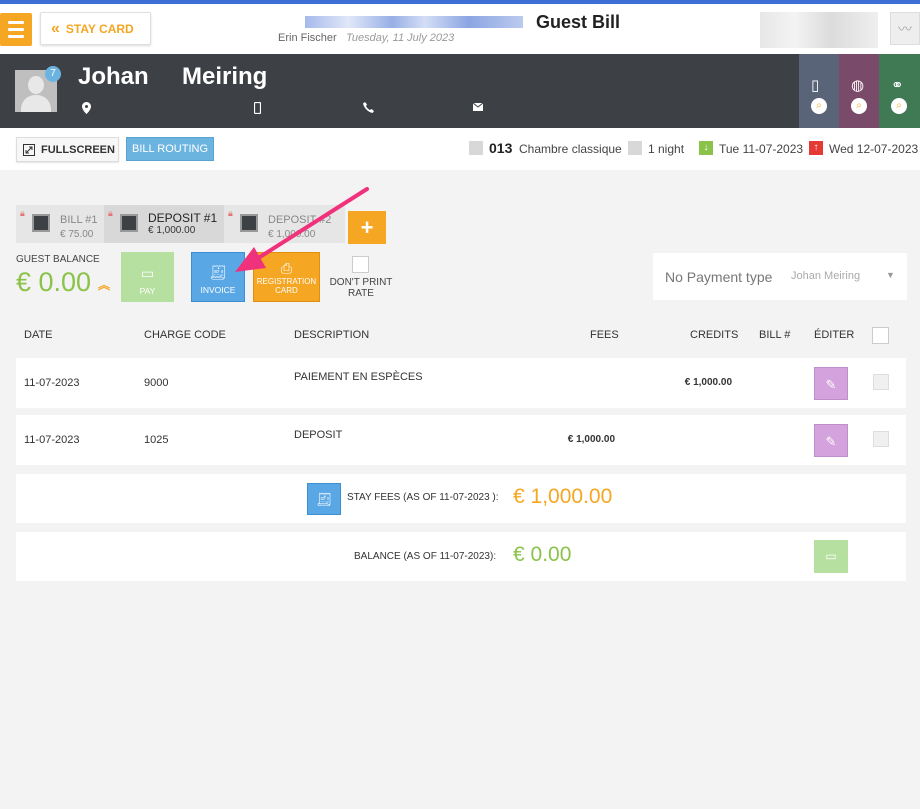 This screenshot has height=809, width=920. I want to click on current-user: Erin Fischer, so click(307, 38).